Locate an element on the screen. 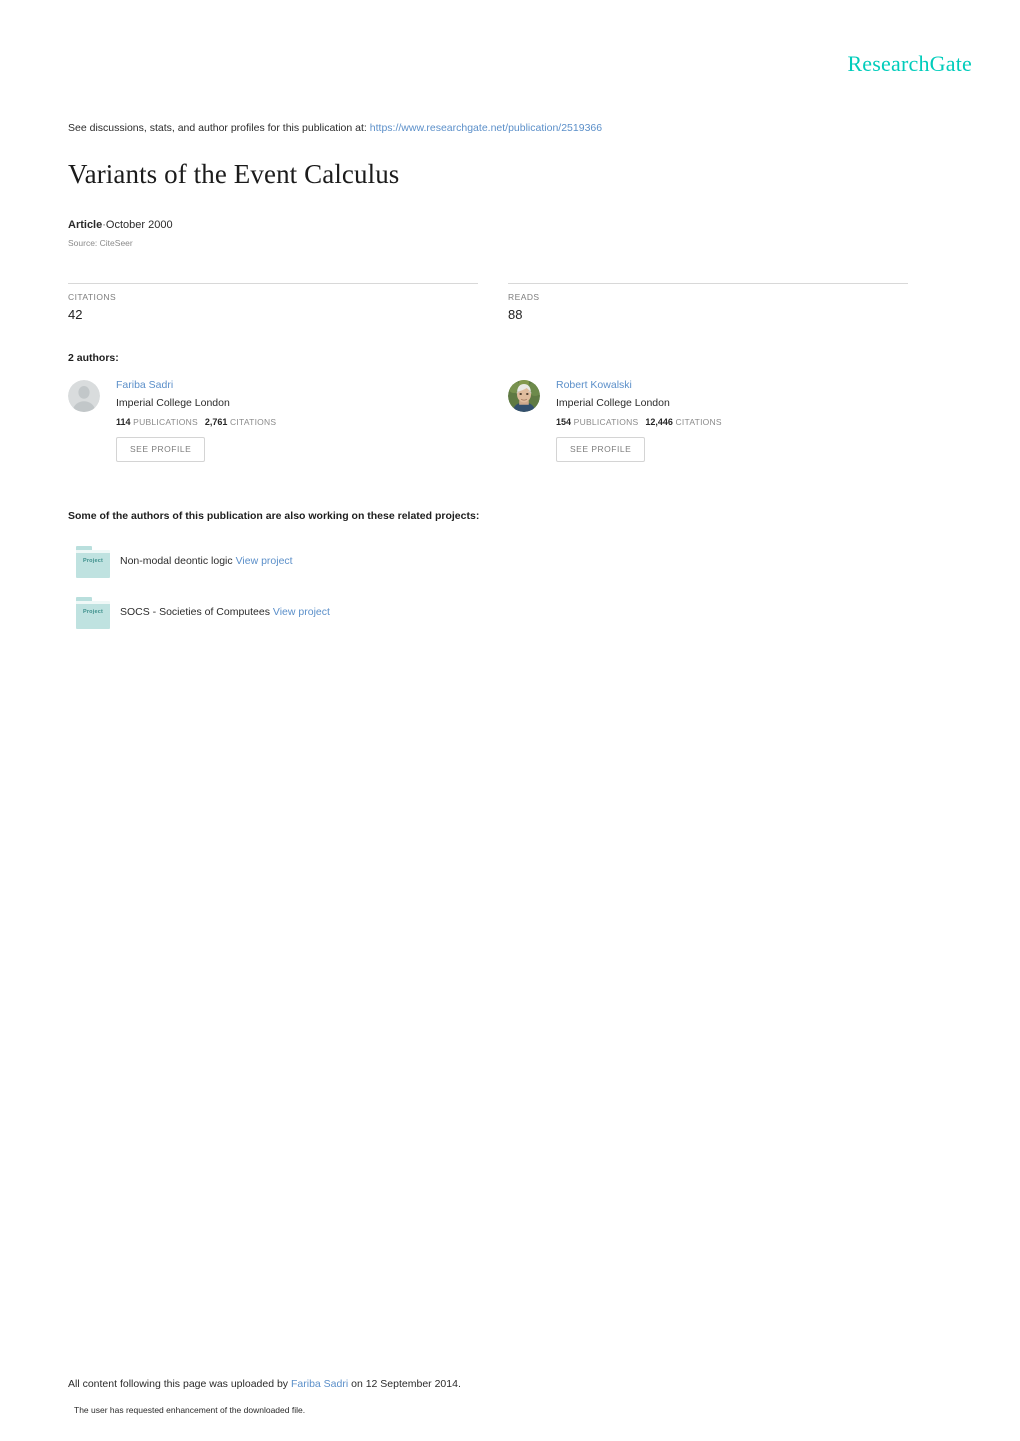 This screenshot has width=1020, height=1441. researchgate-logo: ResearchGate is located at coordinates (909, 64).